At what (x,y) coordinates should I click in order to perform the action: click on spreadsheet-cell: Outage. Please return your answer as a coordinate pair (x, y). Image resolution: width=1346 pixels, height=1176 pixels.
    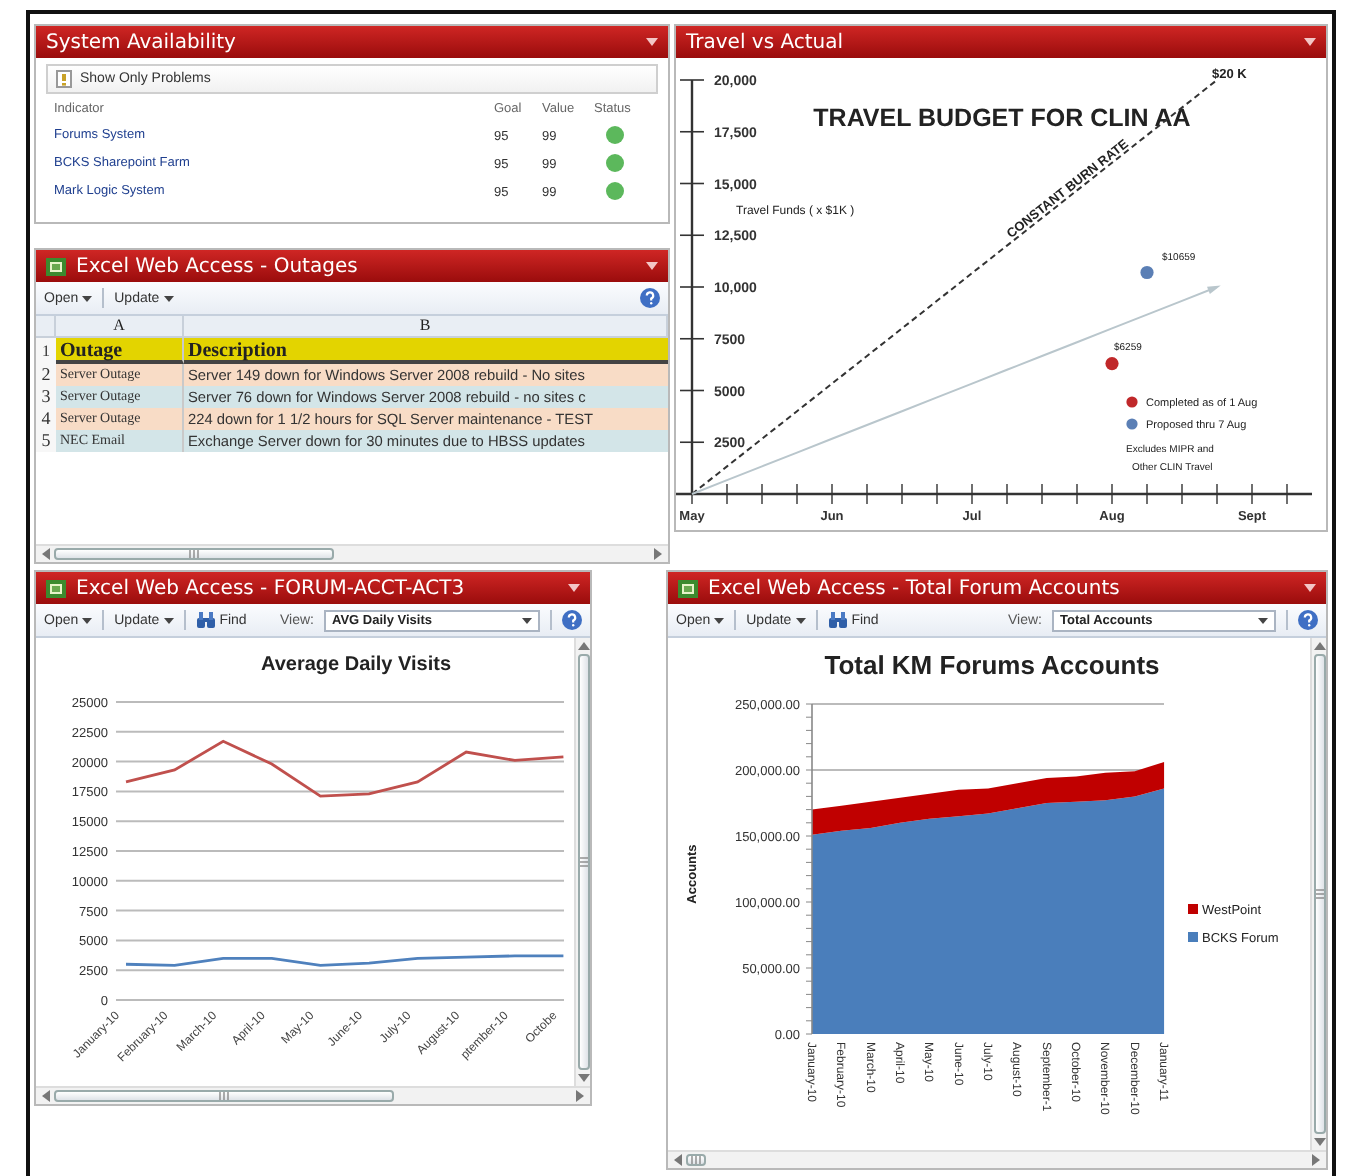
    Looking at the image, I should click on (120, 351).